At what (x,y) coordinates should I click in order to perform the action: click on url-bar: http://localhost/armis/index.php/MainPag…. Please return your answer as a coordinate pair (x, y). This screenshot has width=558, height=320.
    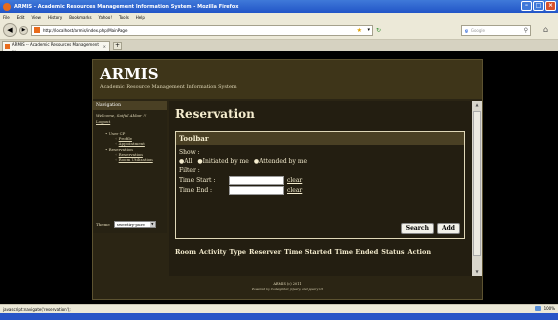
    Looking at the image, I should click on (206, 30).